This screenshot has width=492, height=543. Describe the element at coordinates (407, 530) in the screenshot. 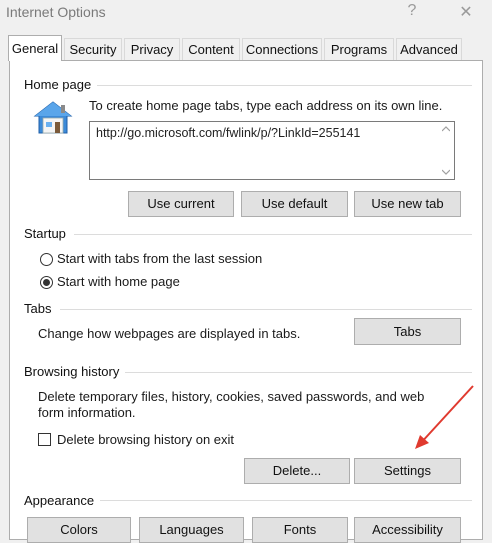

I see `accessibility-button: Accessibility` at that location.